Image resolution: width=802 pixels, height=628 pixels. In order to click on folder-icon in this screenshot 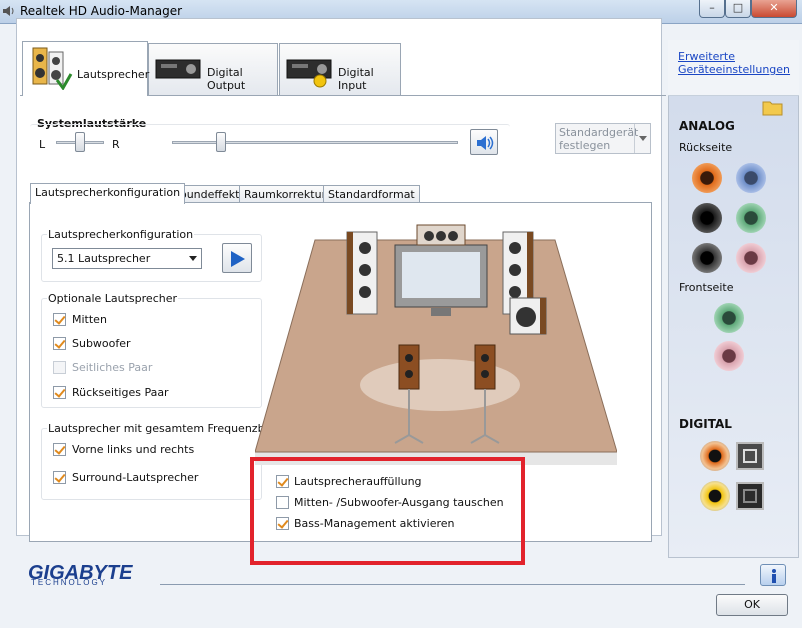, I will do `click(773, 107)`.